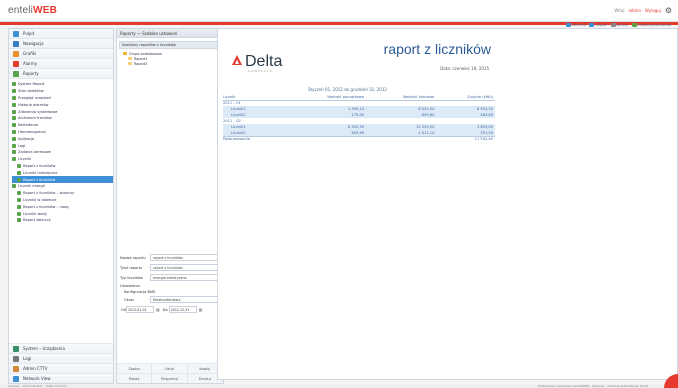 The image size is (678, 388). Describe the element at coordinates (62, 138) in the screenshot. I see `tree-item: Aplikacje` at that location.